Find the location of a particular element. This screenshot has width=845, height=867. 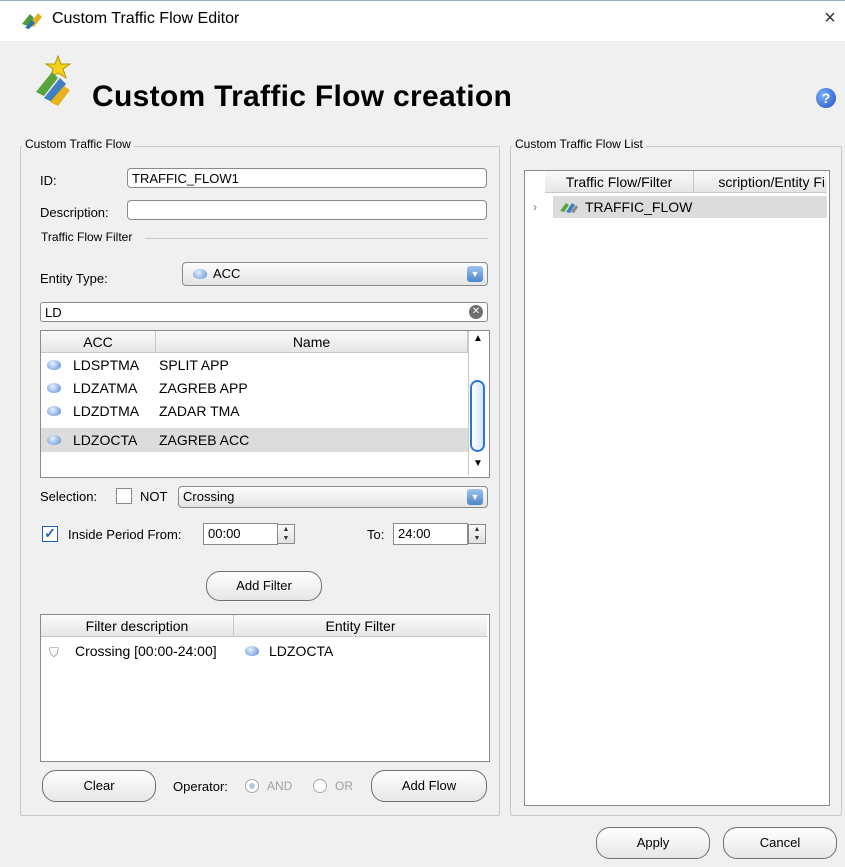

entity-search-input: LD is located at coordinates (264, 312).